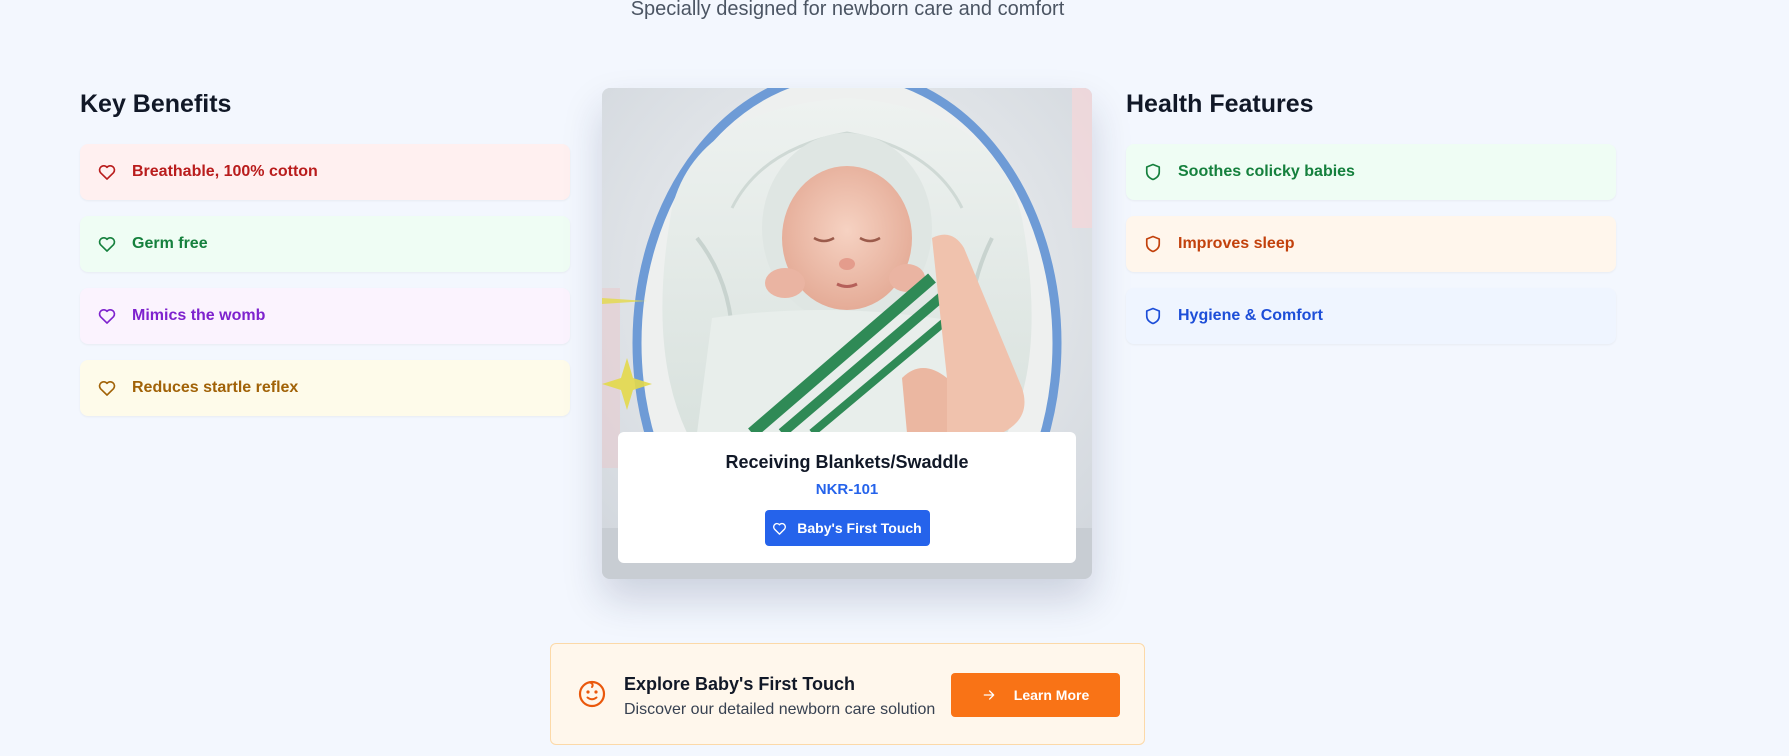 The height and width of the screenshot is (756, 1789). What do you see at coordinates (739, 684) in the screenshot?
I see `cta-title: Explore Baby's First Touch` at bounding box center [739, 684].